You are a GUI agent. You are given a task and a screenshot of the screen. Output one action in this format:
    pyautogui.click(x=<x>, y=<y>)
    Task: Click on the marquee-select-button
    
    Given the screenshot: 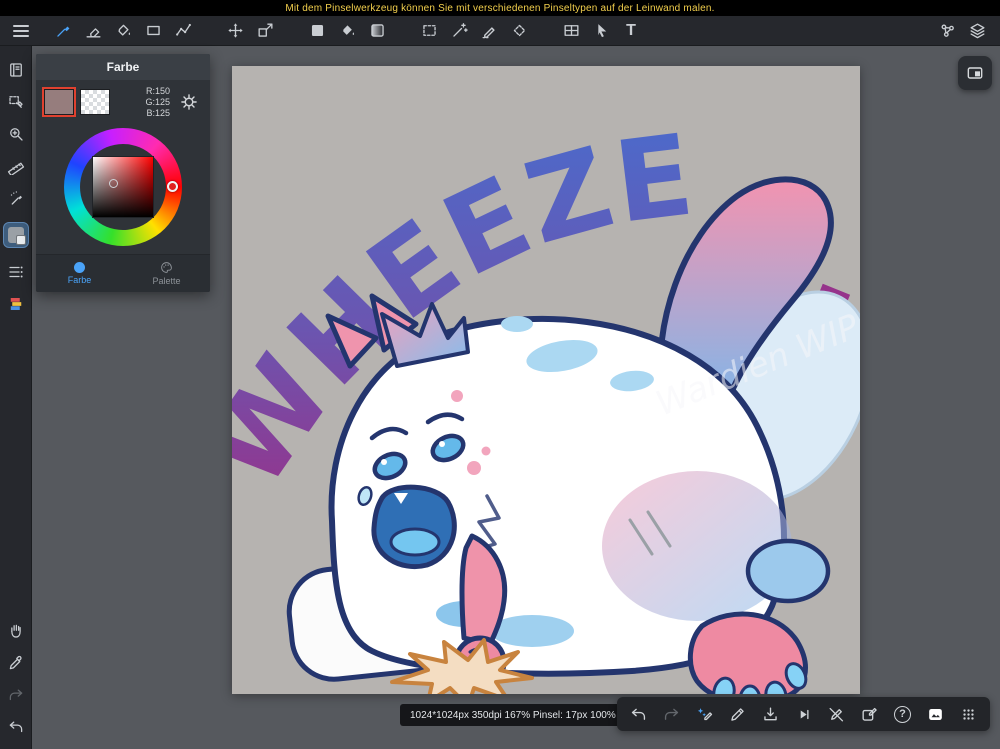 What is the action you would take?
    pyautogui.click(x=429, y=31)
    